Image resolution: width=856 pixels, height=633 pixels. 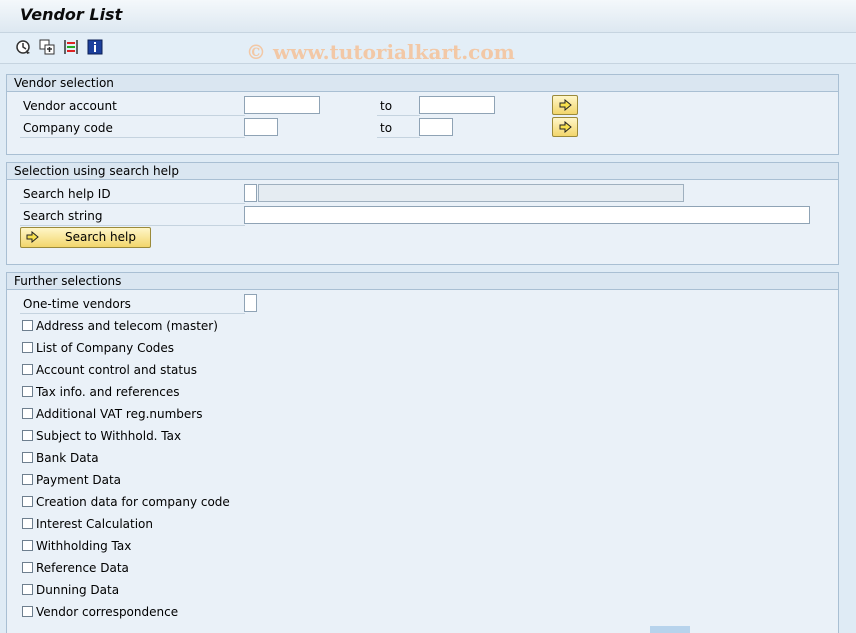 What do you see at coordinates (108, 392) in the screenshot?
I see `checkbox-label: Tax info. and references` at bounding box center [108, 392].